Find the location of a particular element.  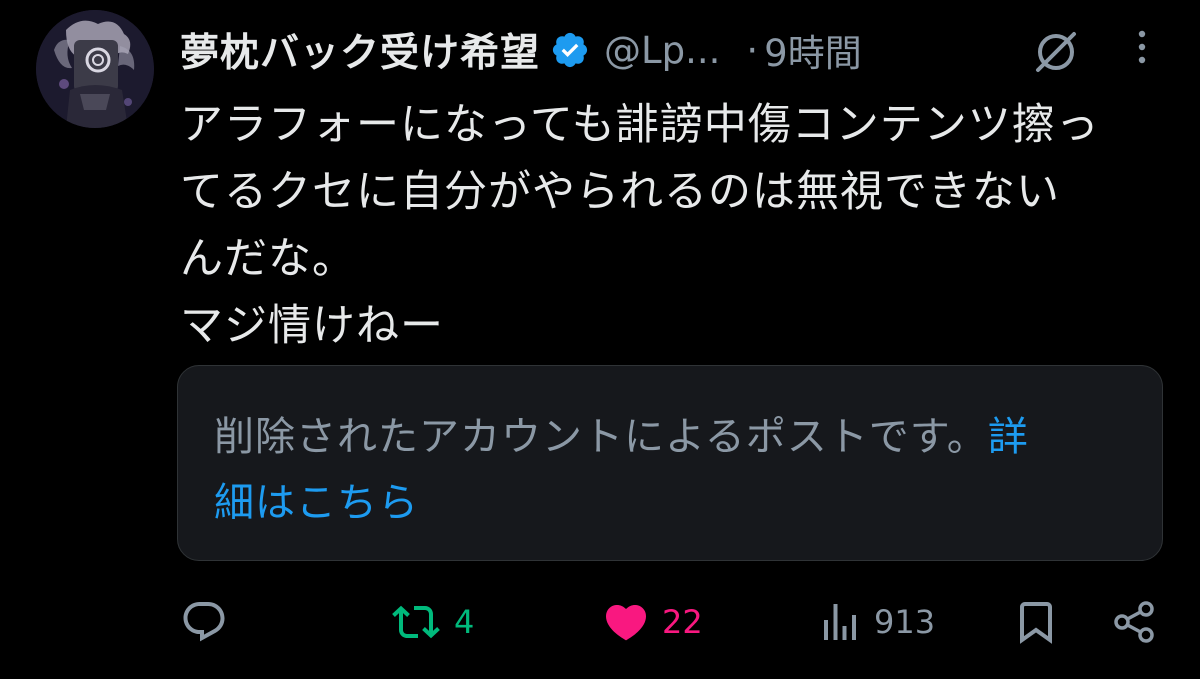

quote-deleted-notice: 削除されたアカウントによるポストです。 is located at coordinates (601, 437).